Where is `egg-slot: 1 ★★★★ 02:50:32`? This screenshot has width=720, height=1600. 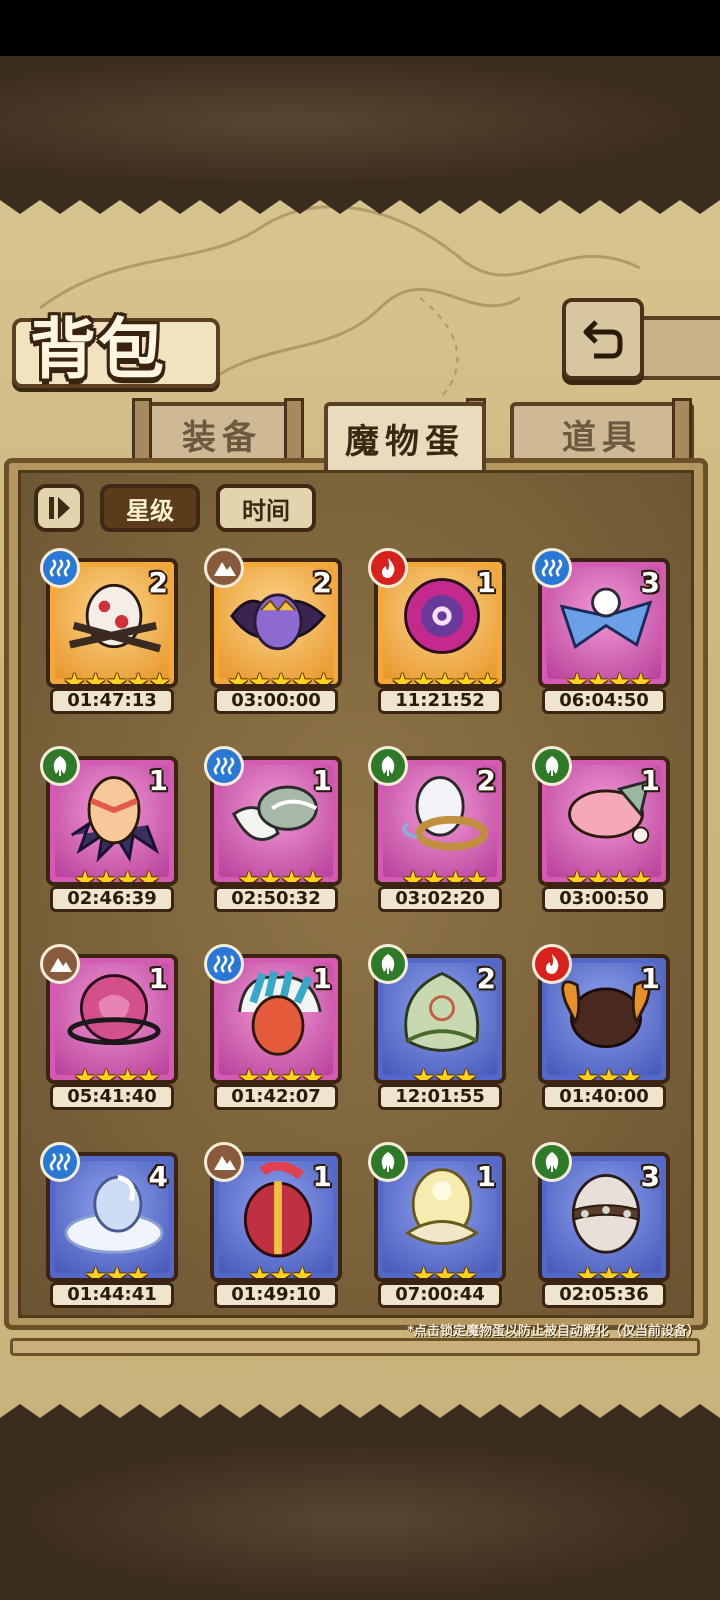
egg-slot: 1 ★★★★ 02:50:32 is located at coordinates (275, 830).